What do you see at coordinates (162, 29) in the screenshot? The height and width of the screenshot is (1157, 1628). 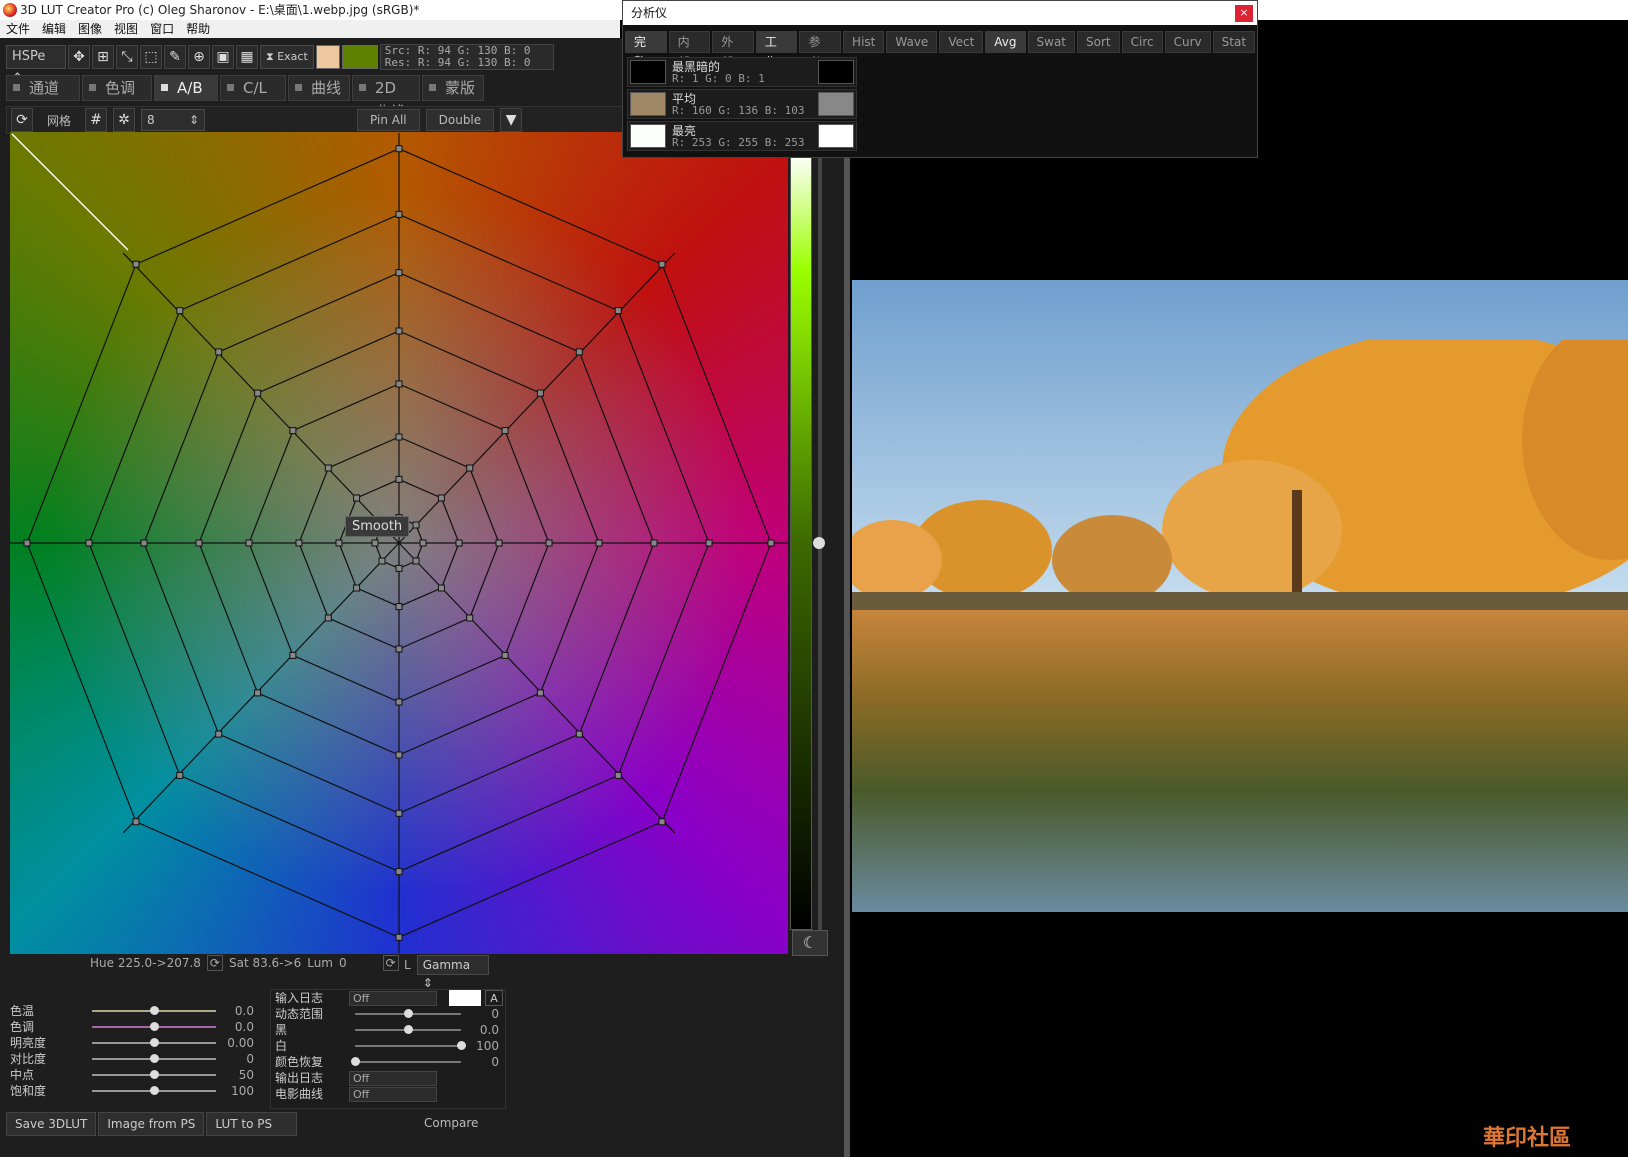 I see `menu-item: 窗口` at bounding box center [162, 29].